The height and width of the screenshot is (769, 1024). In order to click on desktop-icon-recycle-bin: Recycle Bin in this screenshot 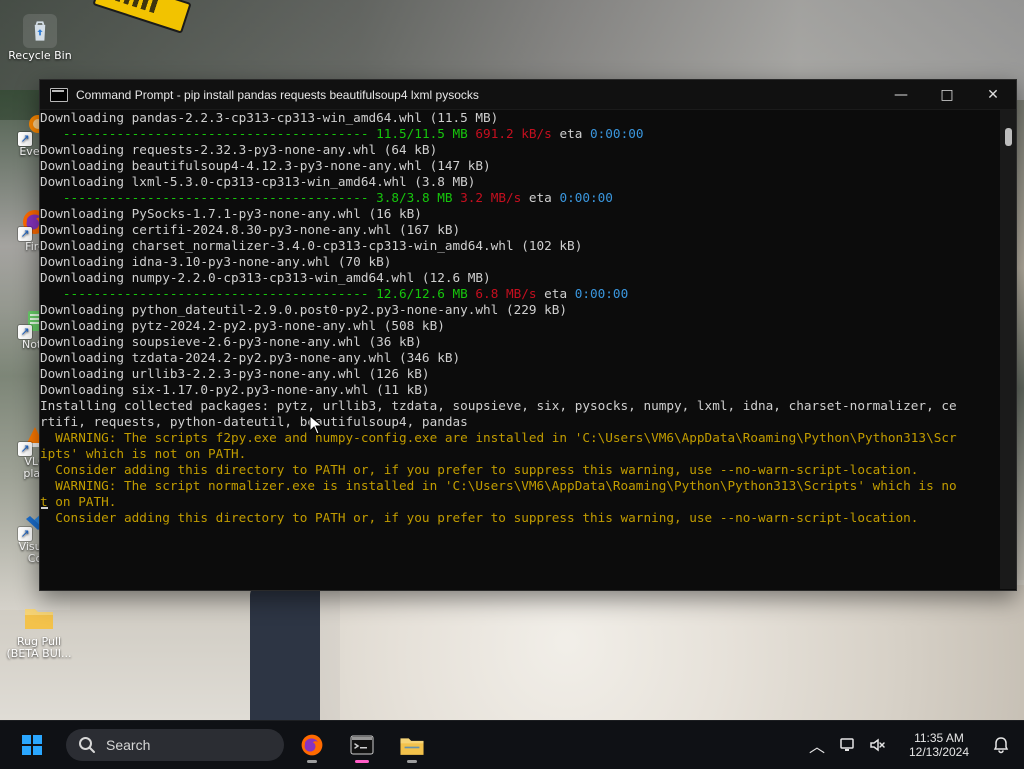, I will do `click(40, 38)`.